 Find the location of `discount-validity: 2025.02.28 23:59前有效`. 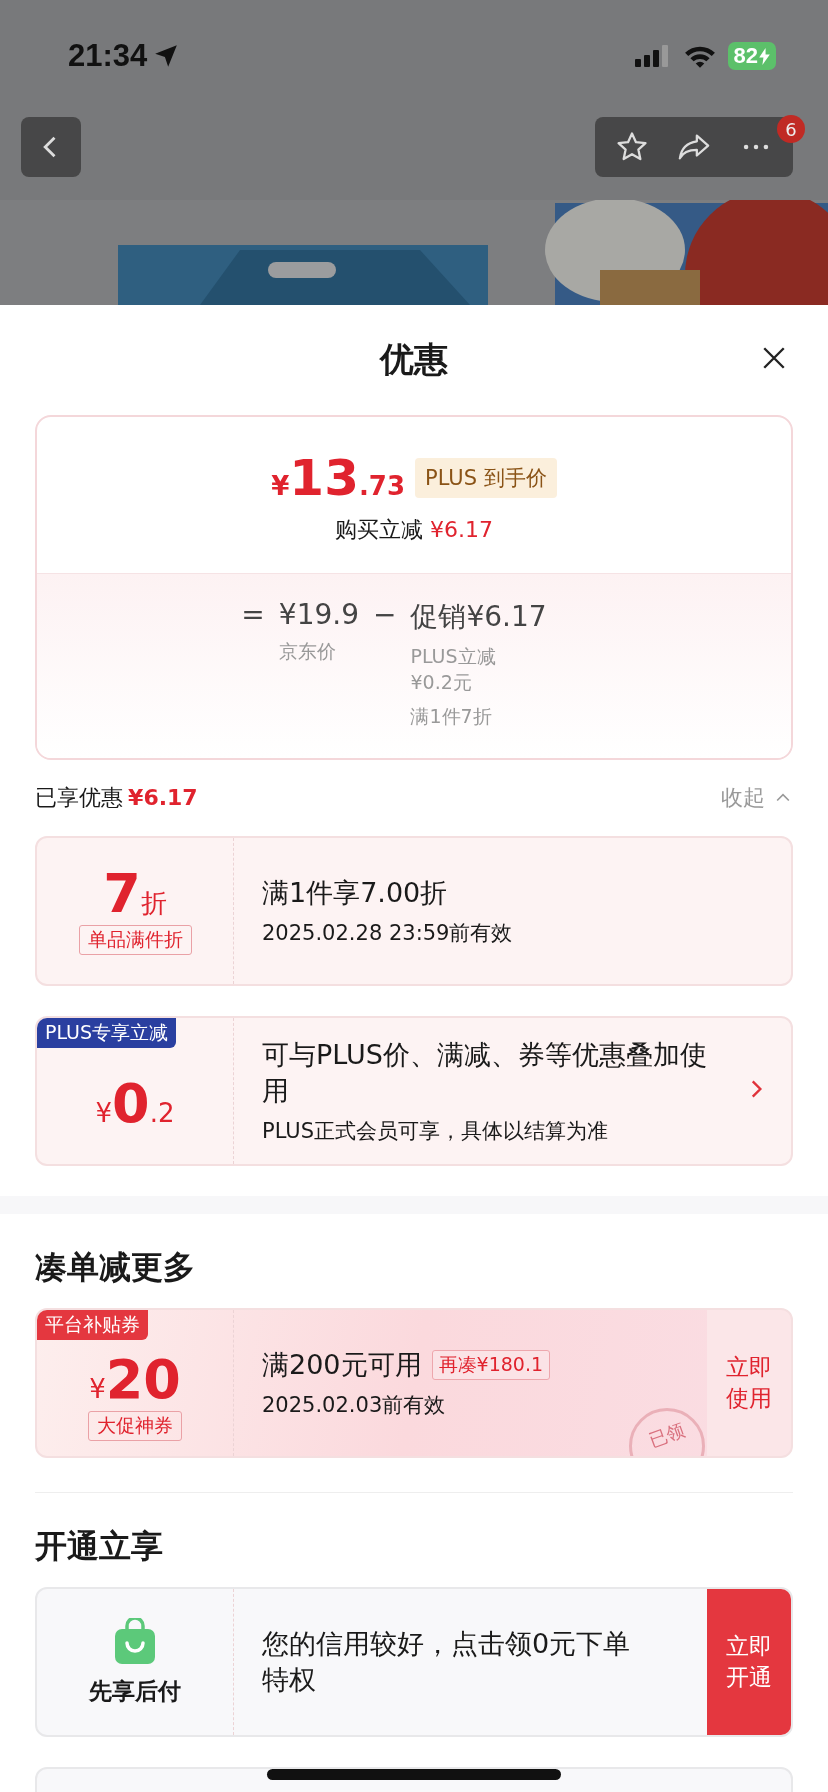

discount-validity: 2025.02.28 23:59前有效 is located at coordinates (388, 933).